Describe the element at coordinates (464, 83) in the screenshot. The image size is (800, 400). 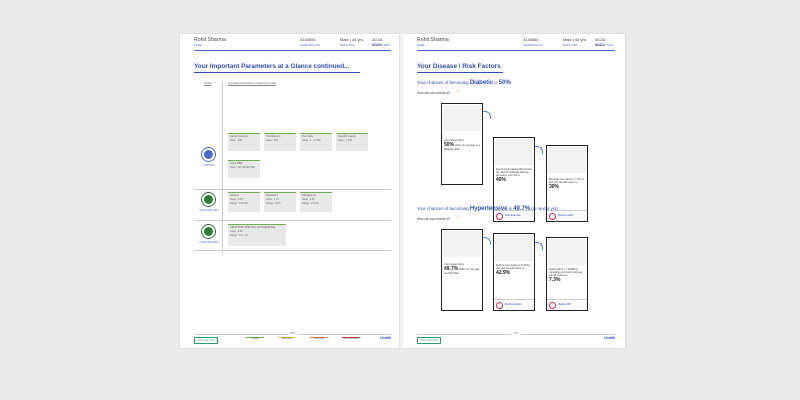
I see `diabetic-risk-heading: Your chances of becoming Diabetic is 50%` at that location.